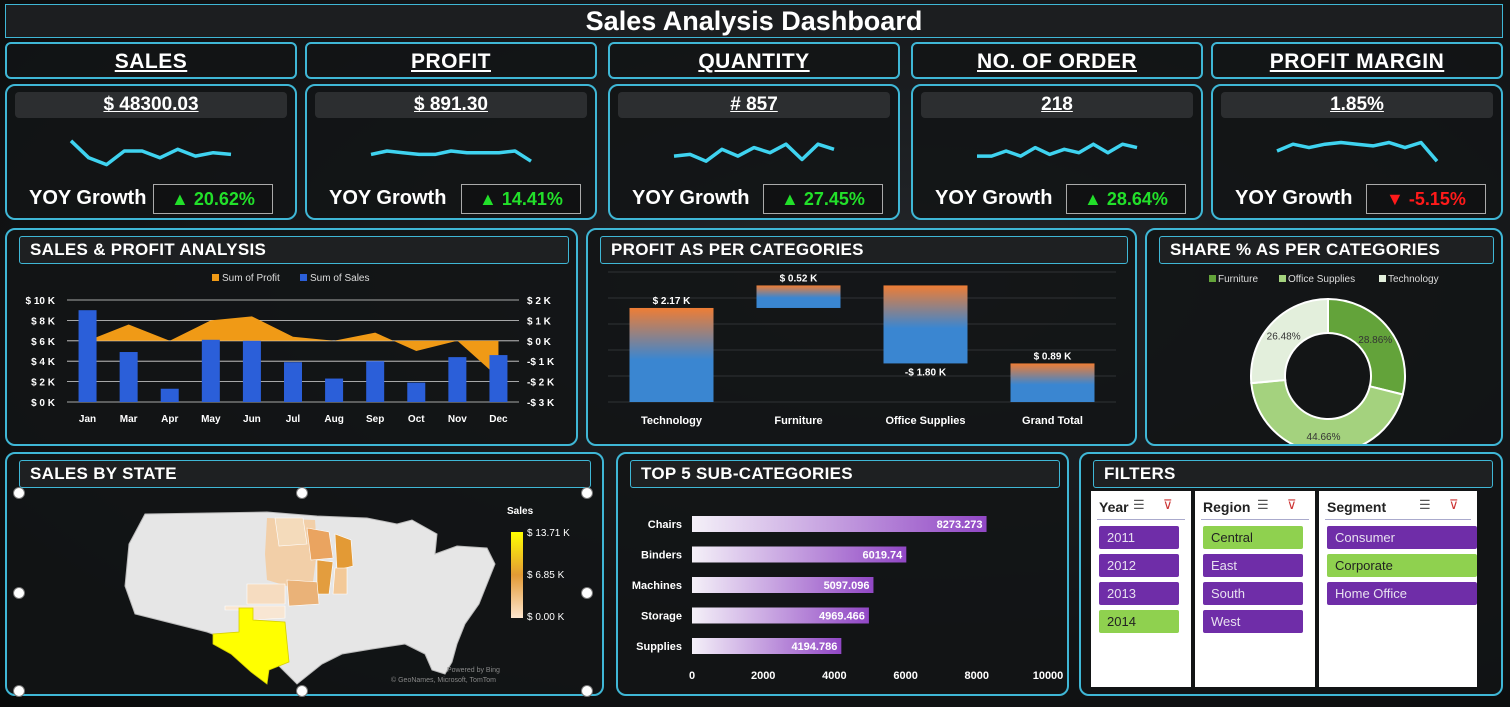 This screenshot has height=707, width=1510. I want to click on donut-slice, so click(1366, 346).